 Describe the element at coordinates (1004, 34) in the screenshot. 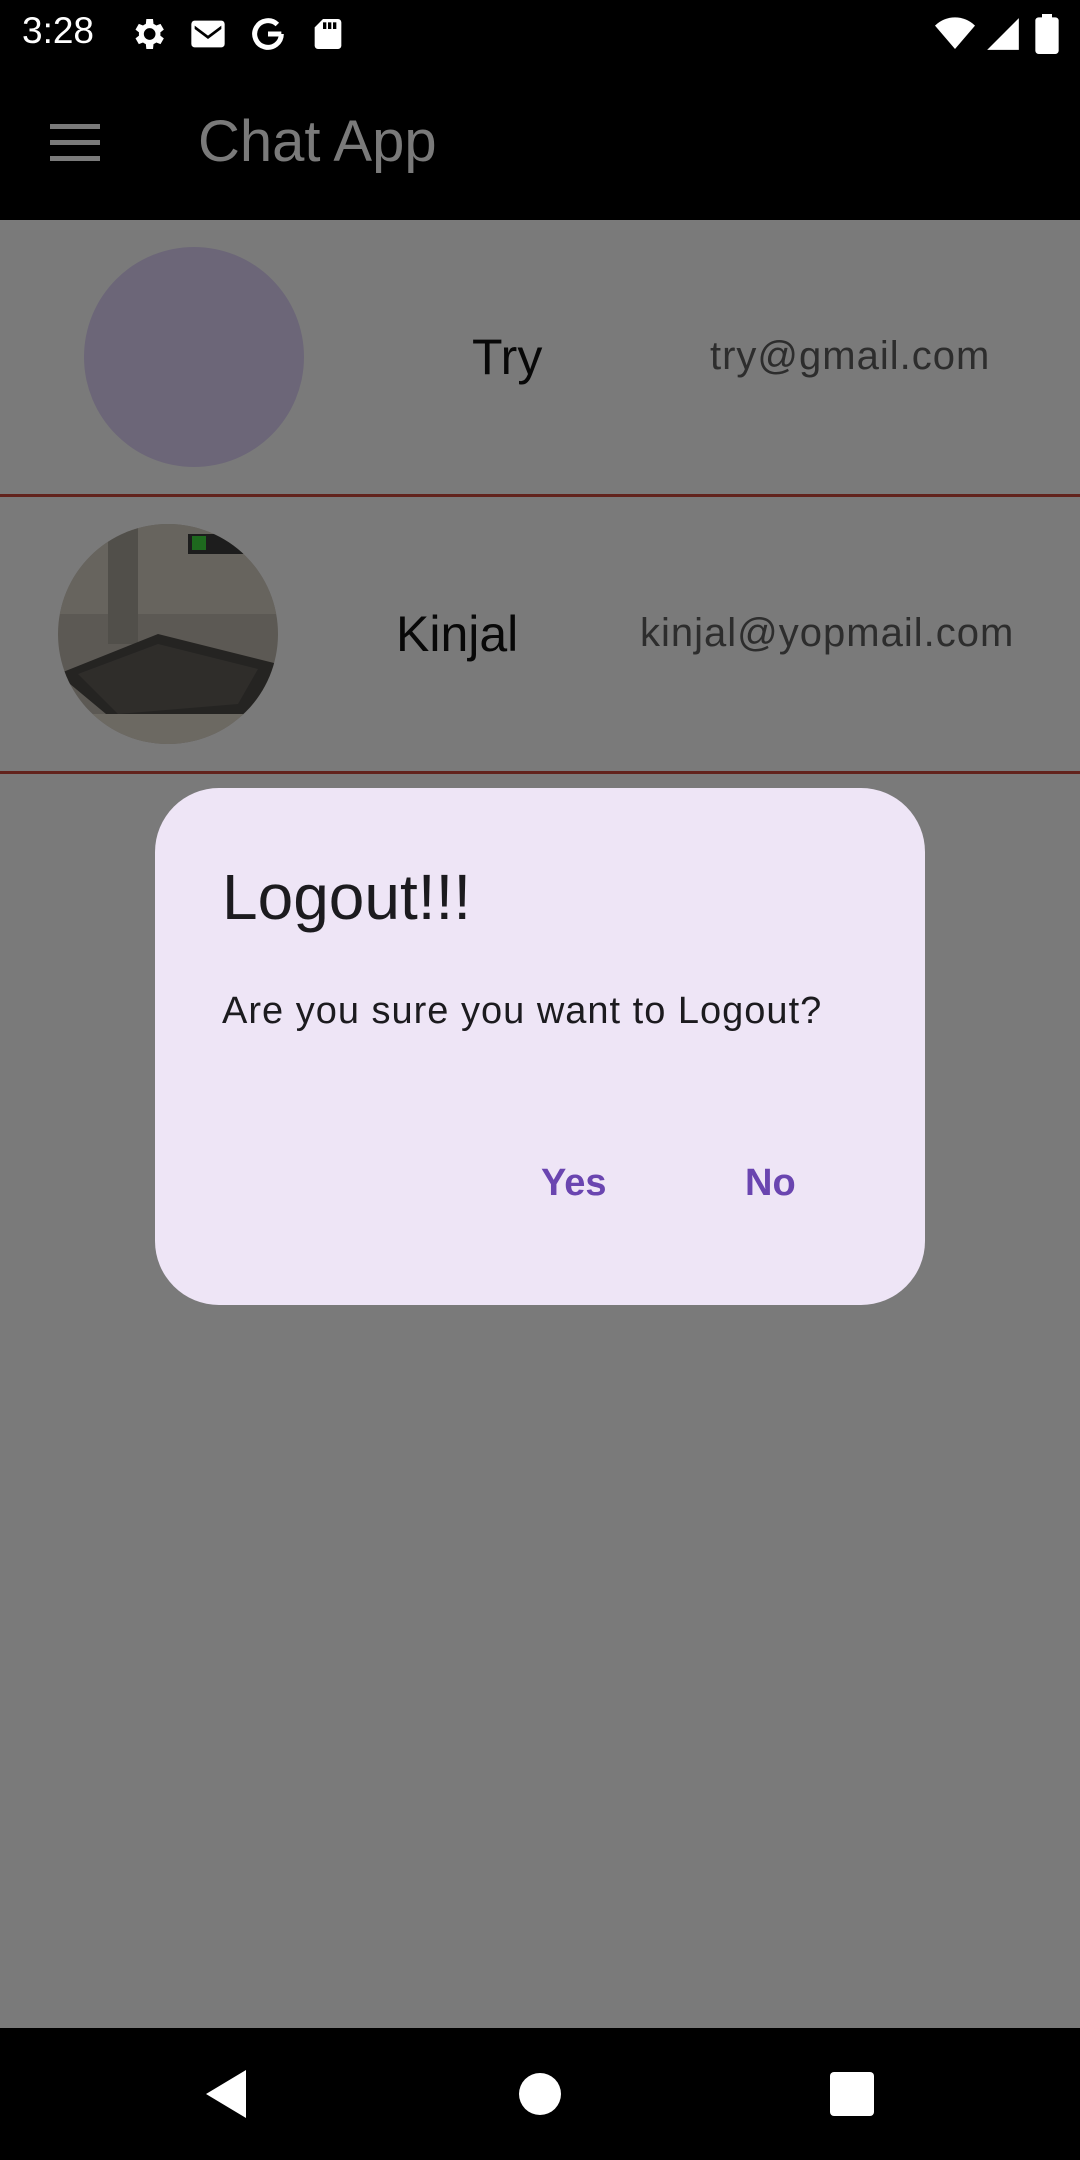

I see `signal-icon` at that location.